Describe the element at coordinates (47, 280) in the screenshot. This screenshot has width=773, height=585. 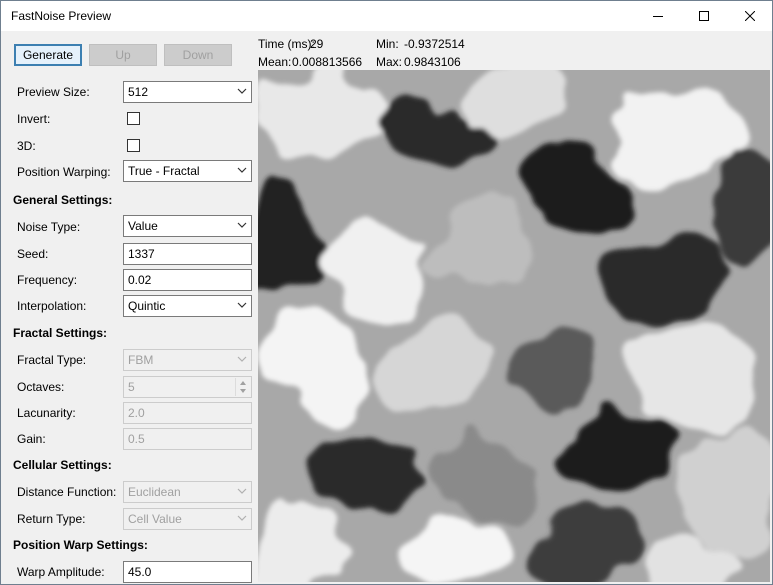
I see `frequency-label: Frequency:` at that location.